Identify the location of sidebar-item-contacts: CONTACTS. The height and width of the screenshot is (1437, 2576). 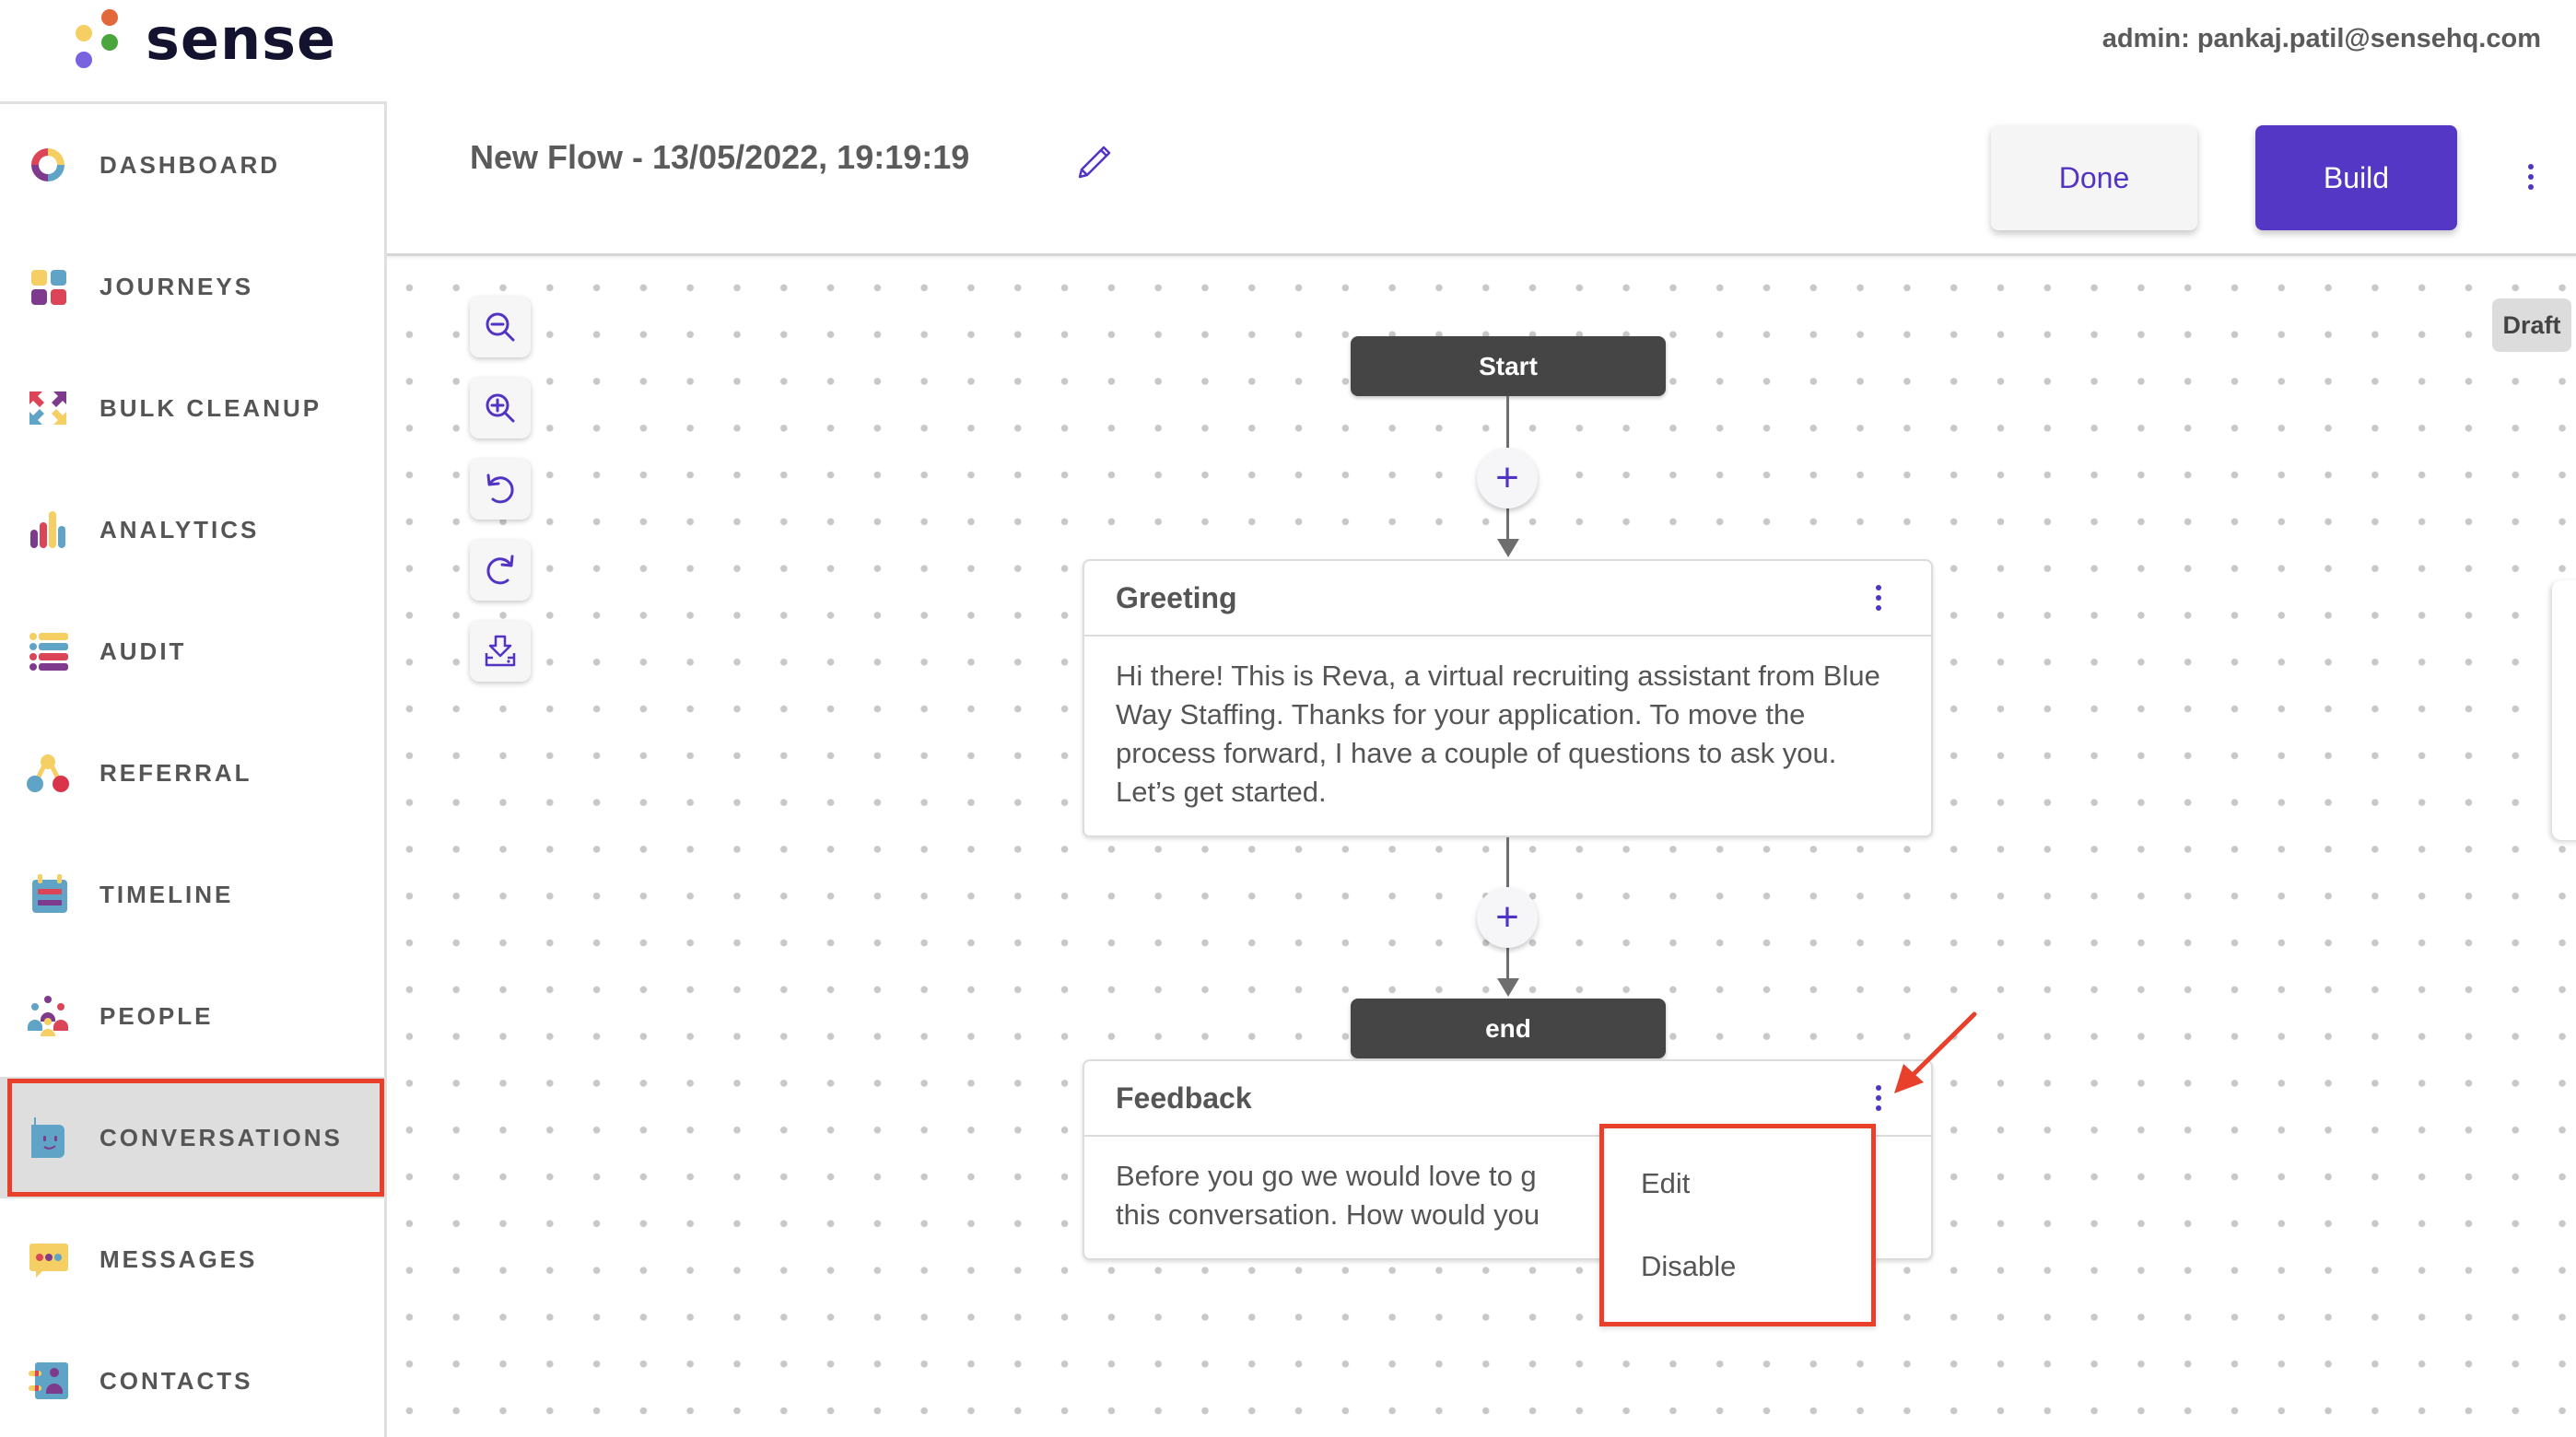
(192, 1378).